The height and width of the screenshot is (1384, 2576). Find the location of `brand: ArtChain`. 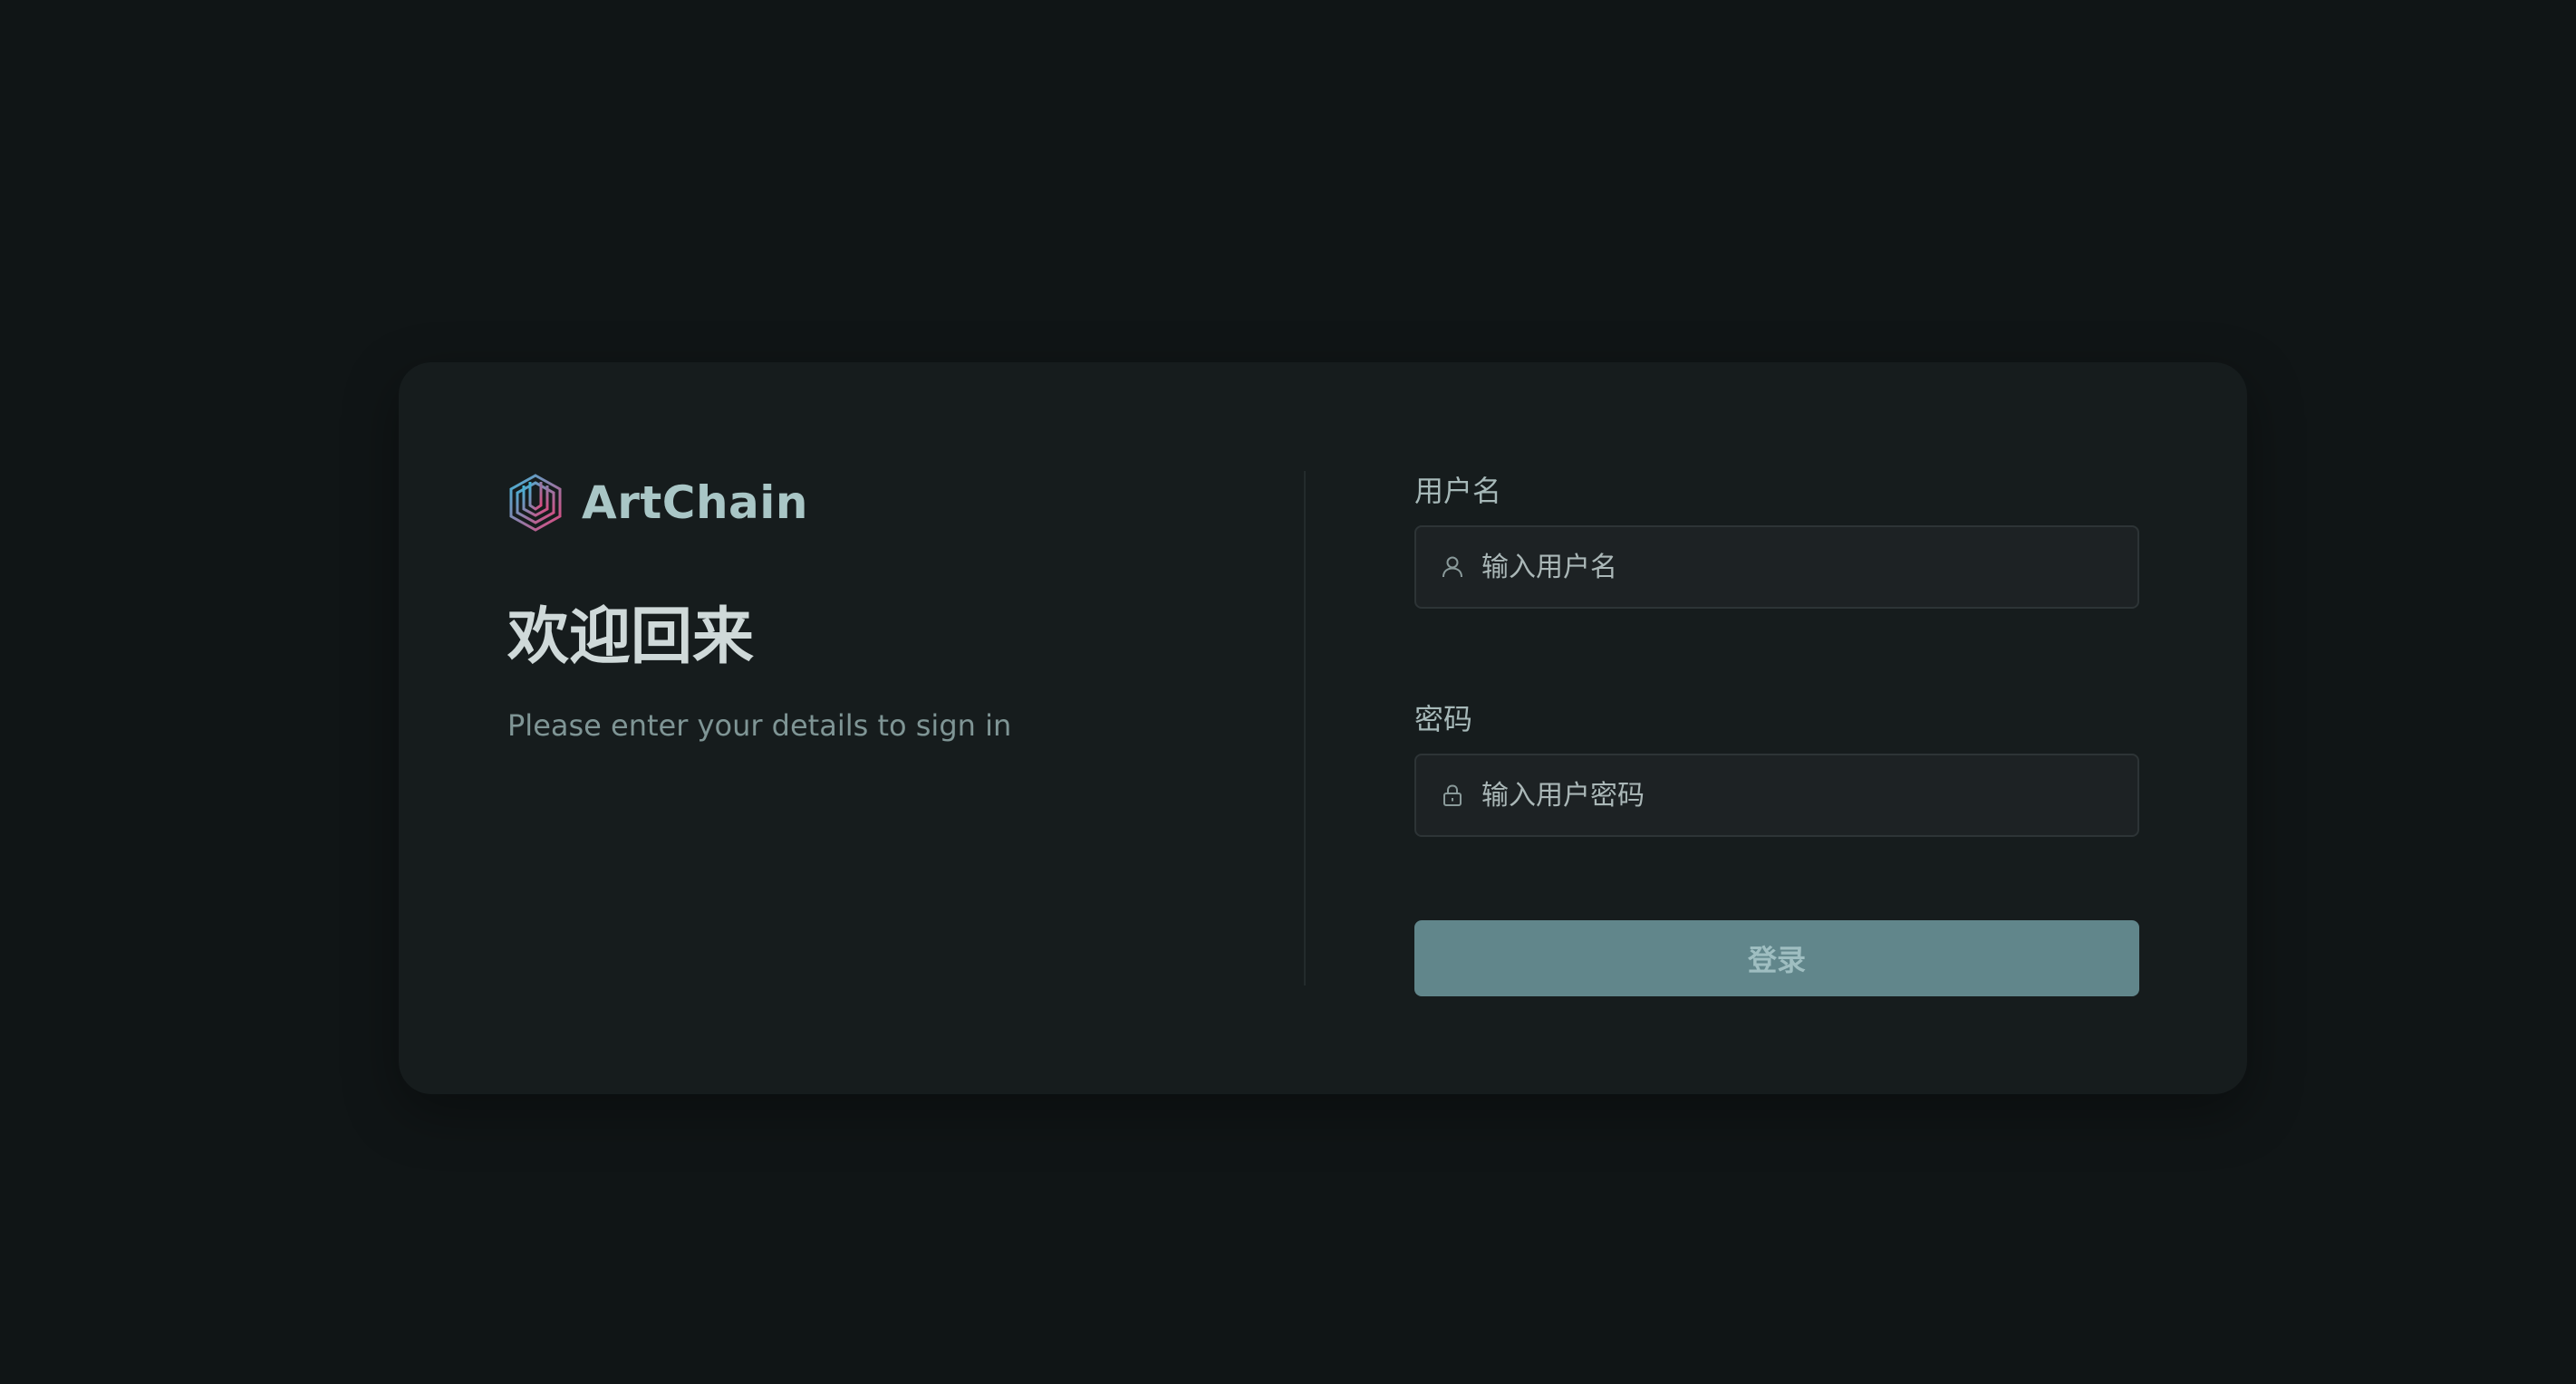

brand: ArtChain is located at coordinates (878, 503).